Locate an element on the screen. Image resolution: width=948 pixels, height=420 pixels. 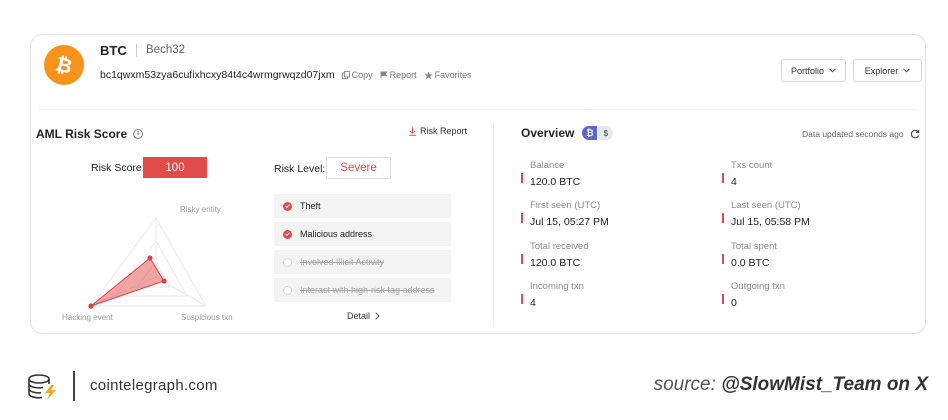
source-prefix: source: is located at coordinates (687, 384).